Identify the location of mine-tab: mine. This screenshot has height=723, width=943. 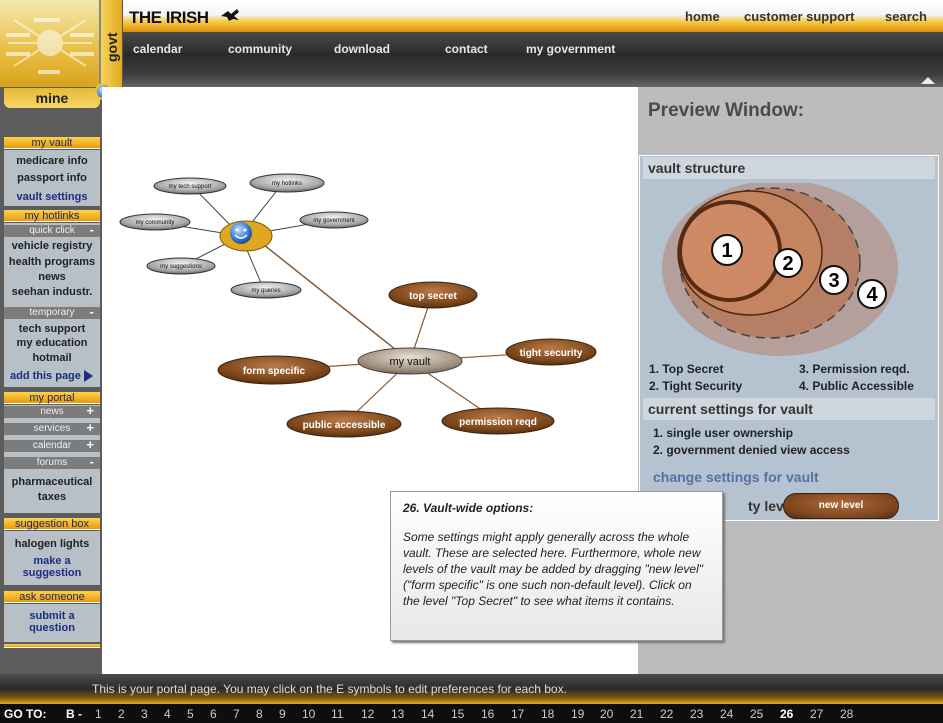
(52, 98).